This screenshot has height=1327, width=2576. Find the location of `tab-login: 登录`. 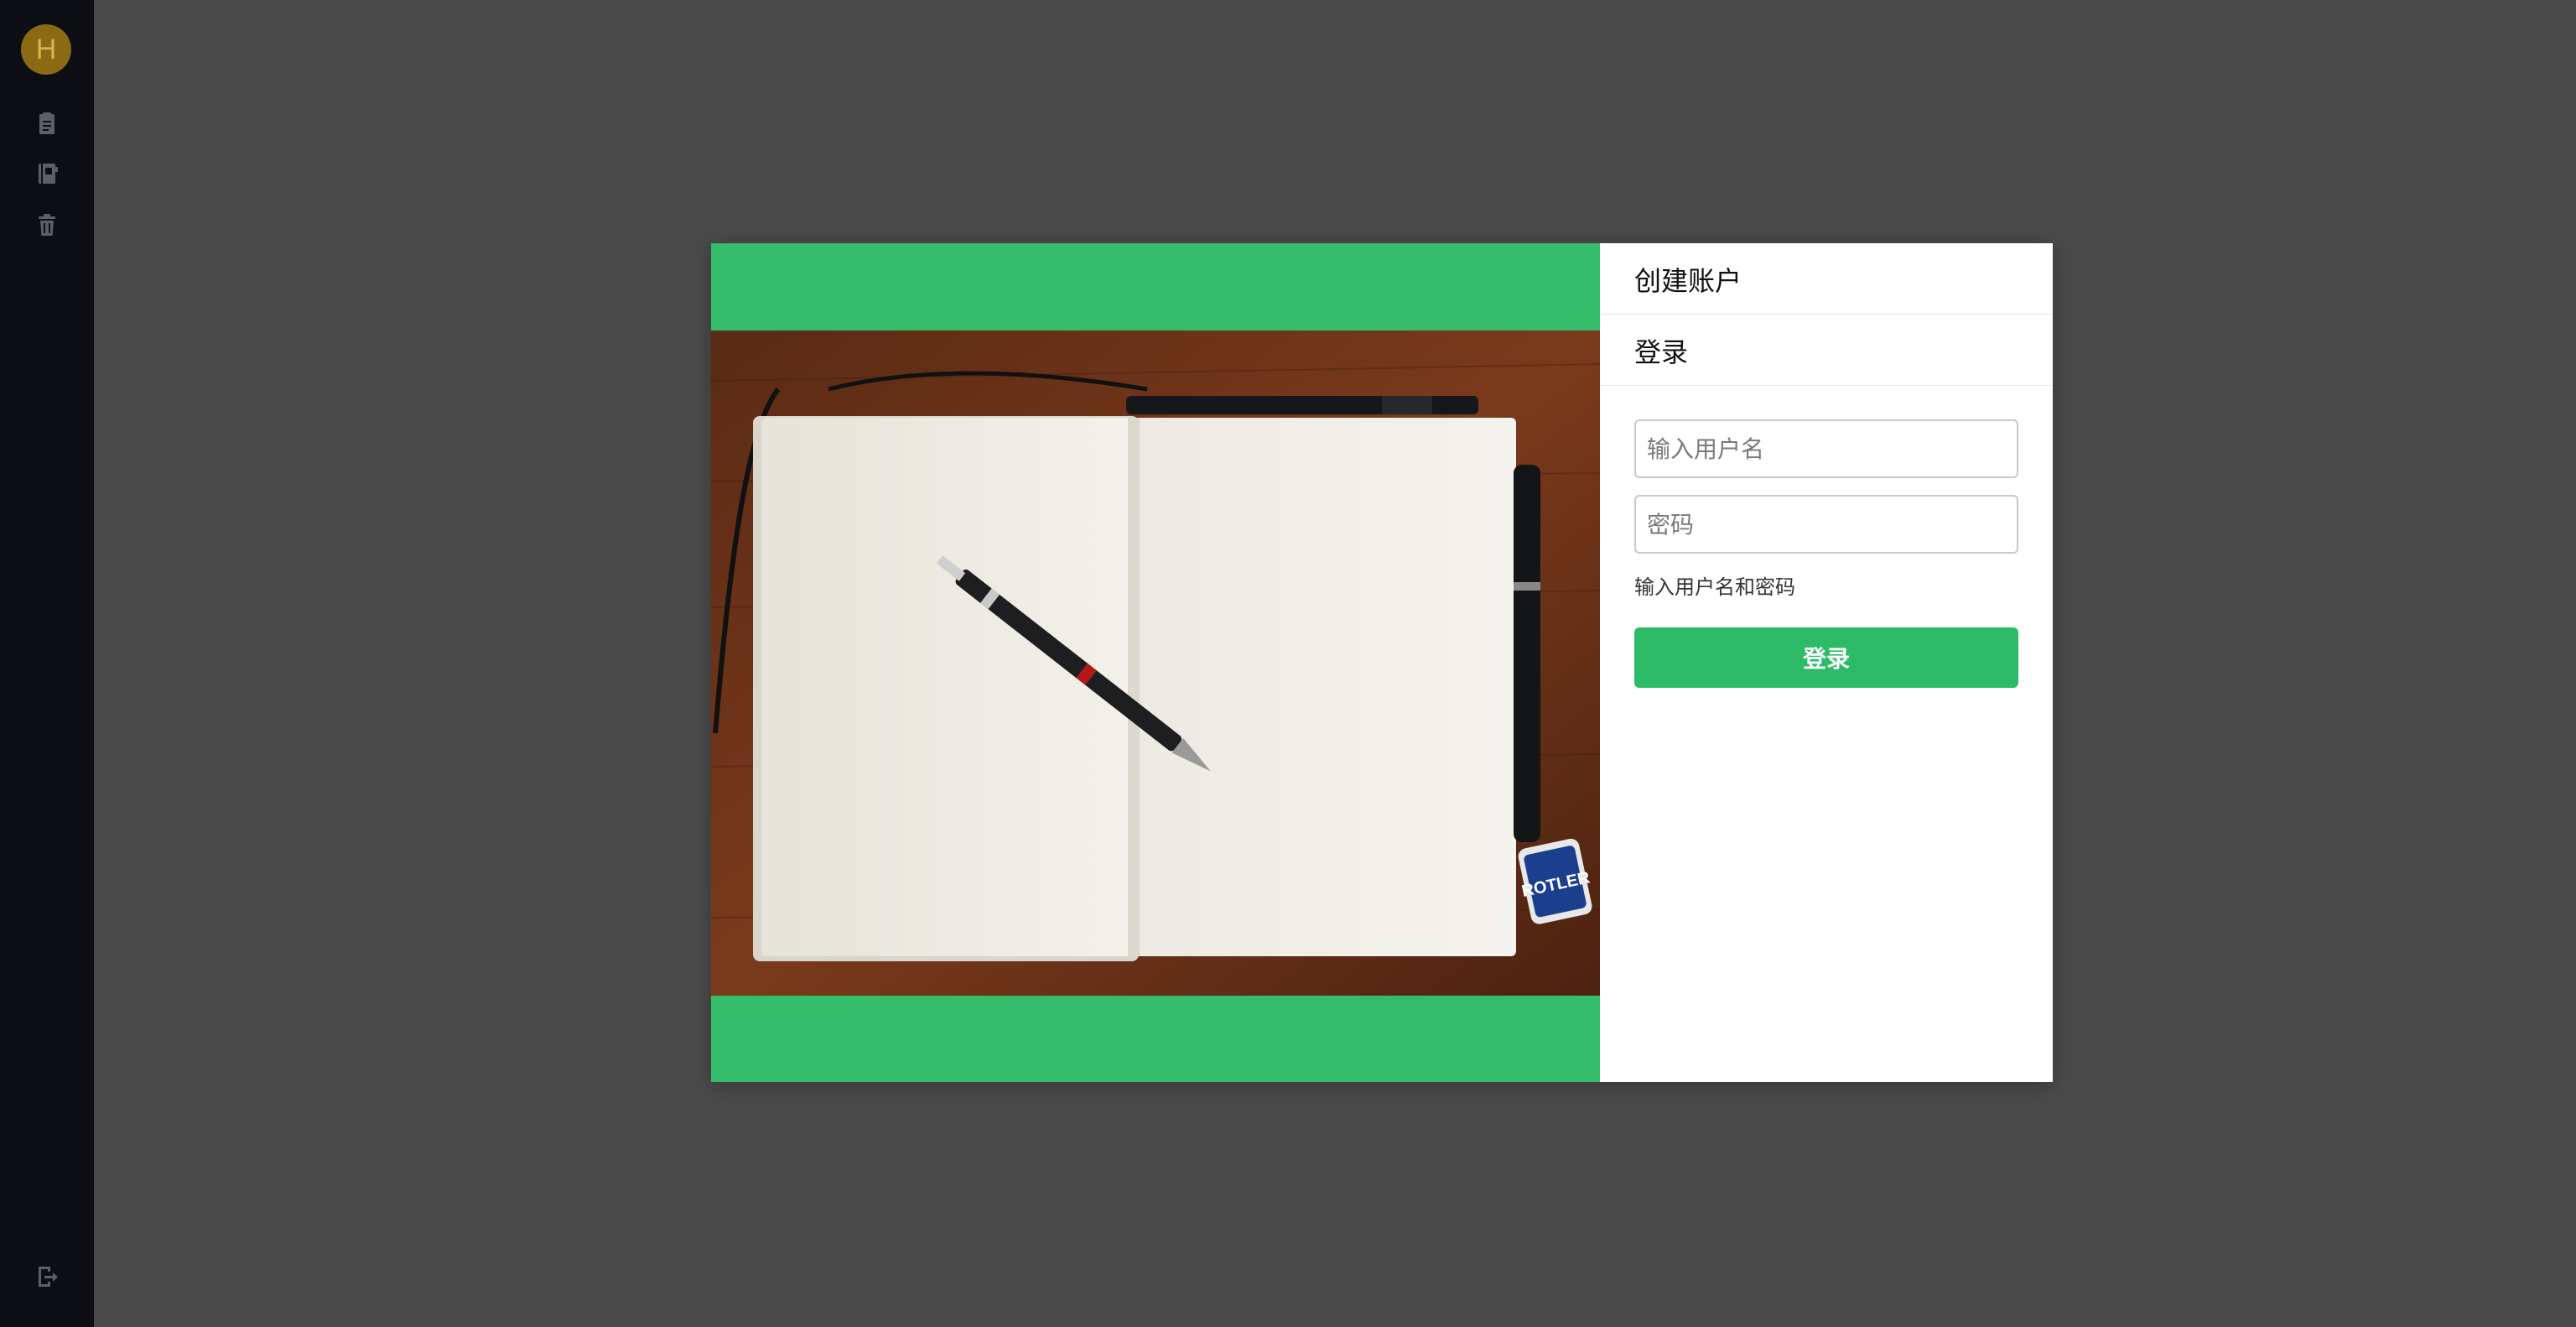

tab-login: 登录 is located at coordinates (1826, 350).